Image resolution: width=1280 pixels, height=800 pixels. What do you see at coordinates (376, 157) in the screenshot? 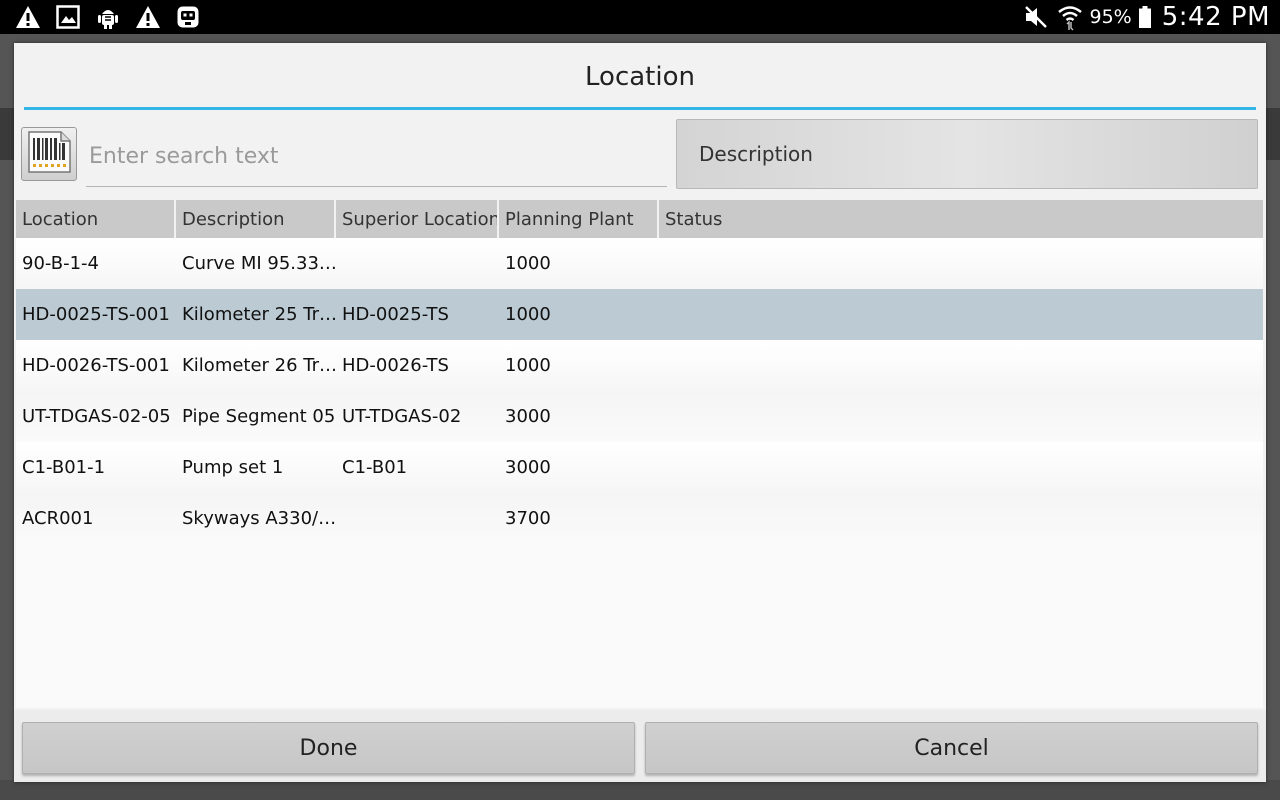
I see `search-input` at bounding box center [376, 157].